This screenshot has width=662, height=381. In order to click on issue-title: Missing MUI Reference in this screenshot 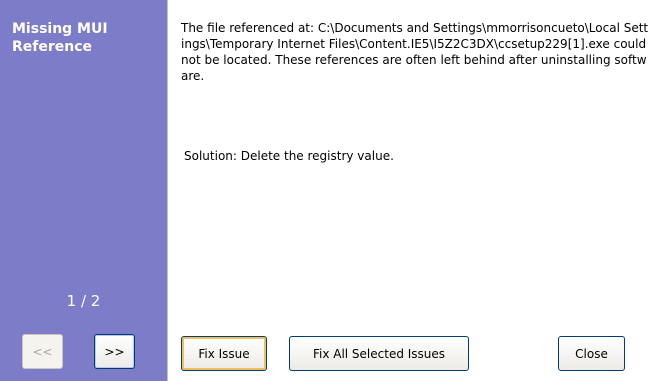, I will do `click(60, 38)`.